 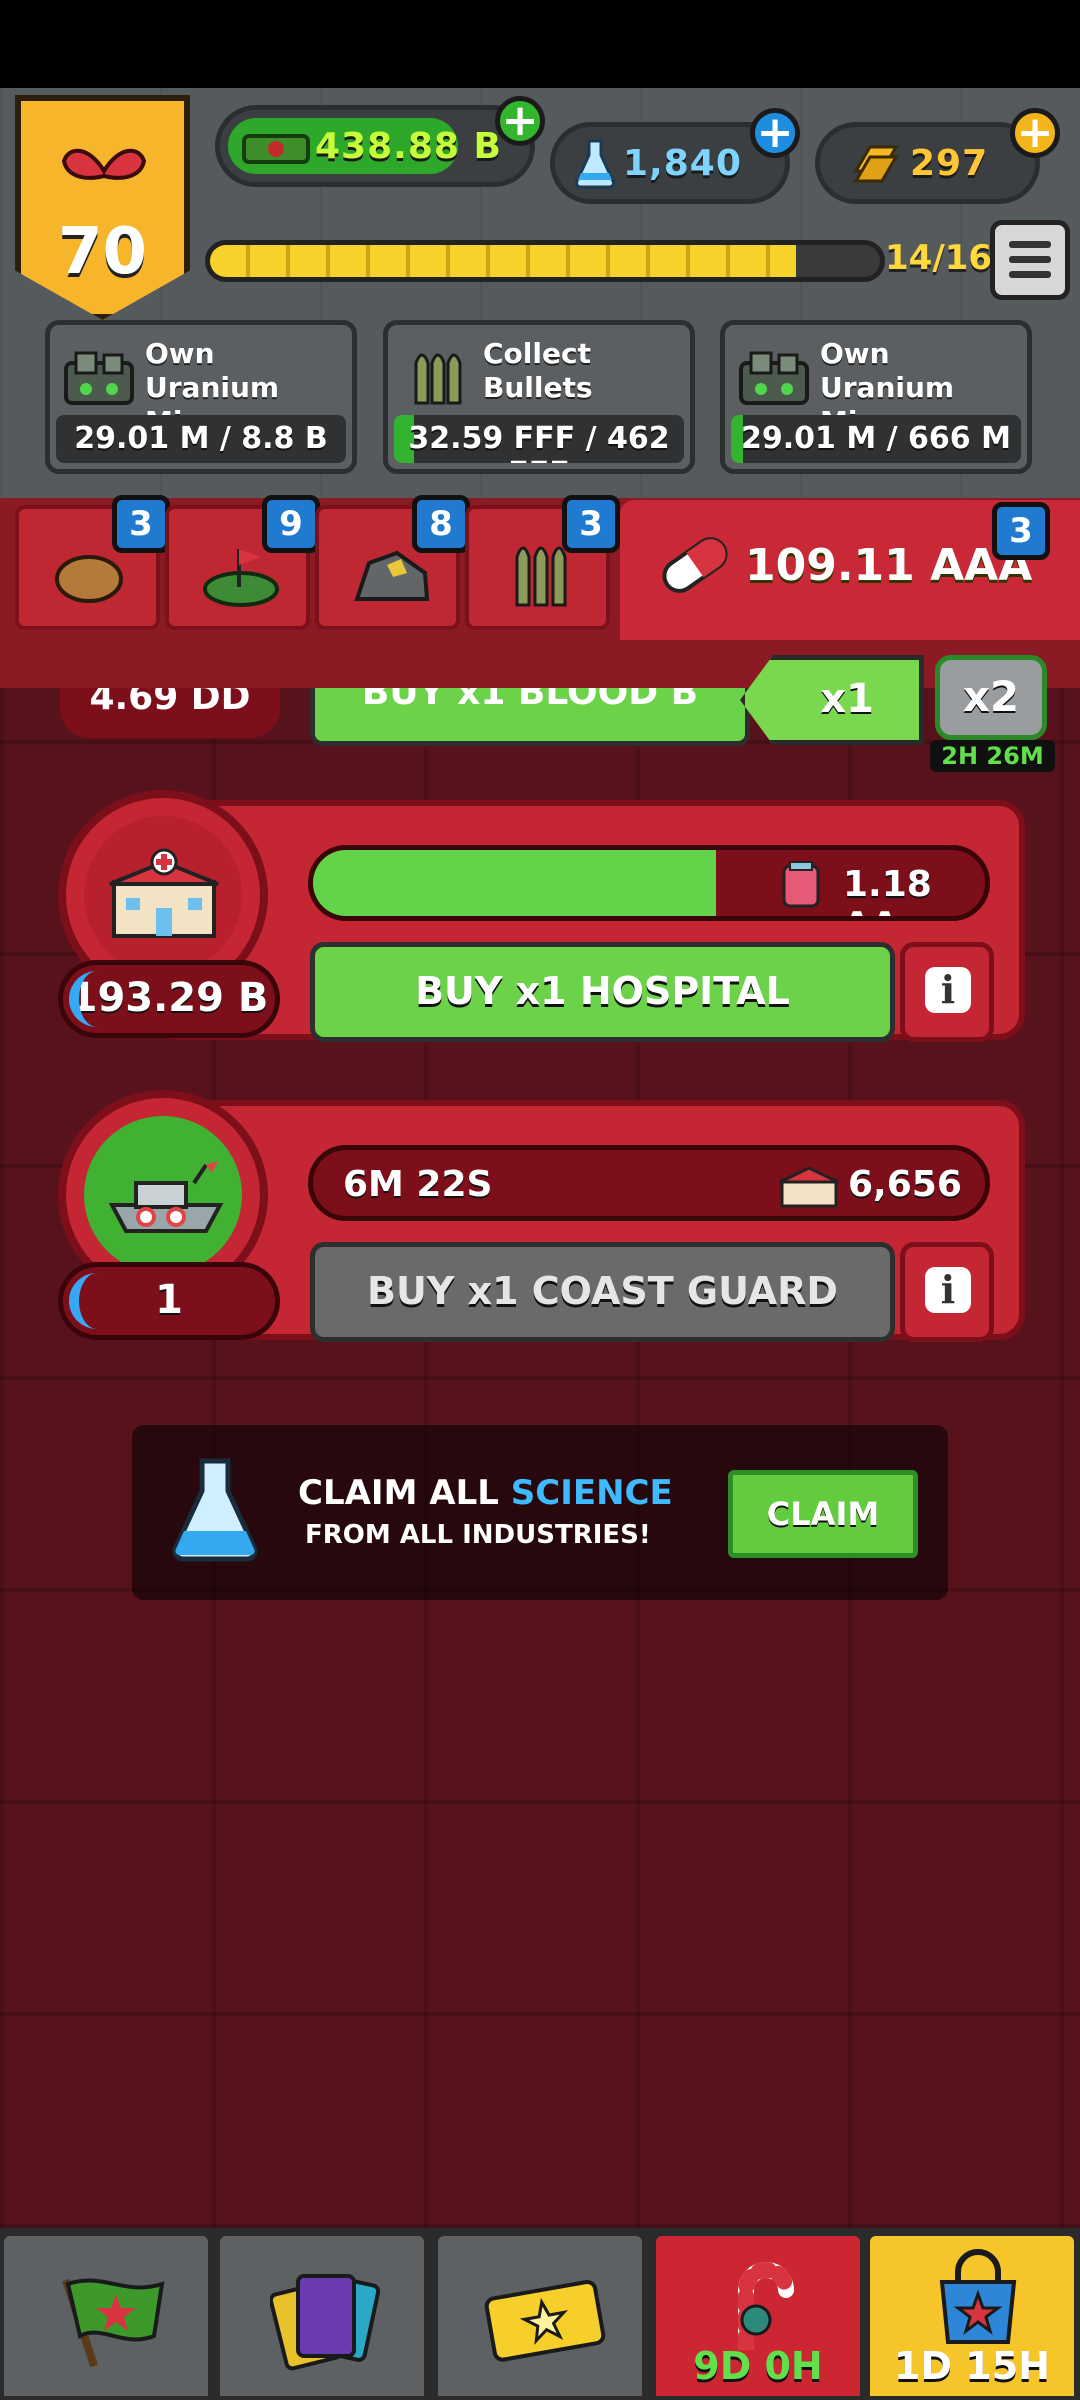 What do you see at coordinates (1035, 133) in the screenshot?
I see `add-gold-button: +` at bounding box center [1035, 133].